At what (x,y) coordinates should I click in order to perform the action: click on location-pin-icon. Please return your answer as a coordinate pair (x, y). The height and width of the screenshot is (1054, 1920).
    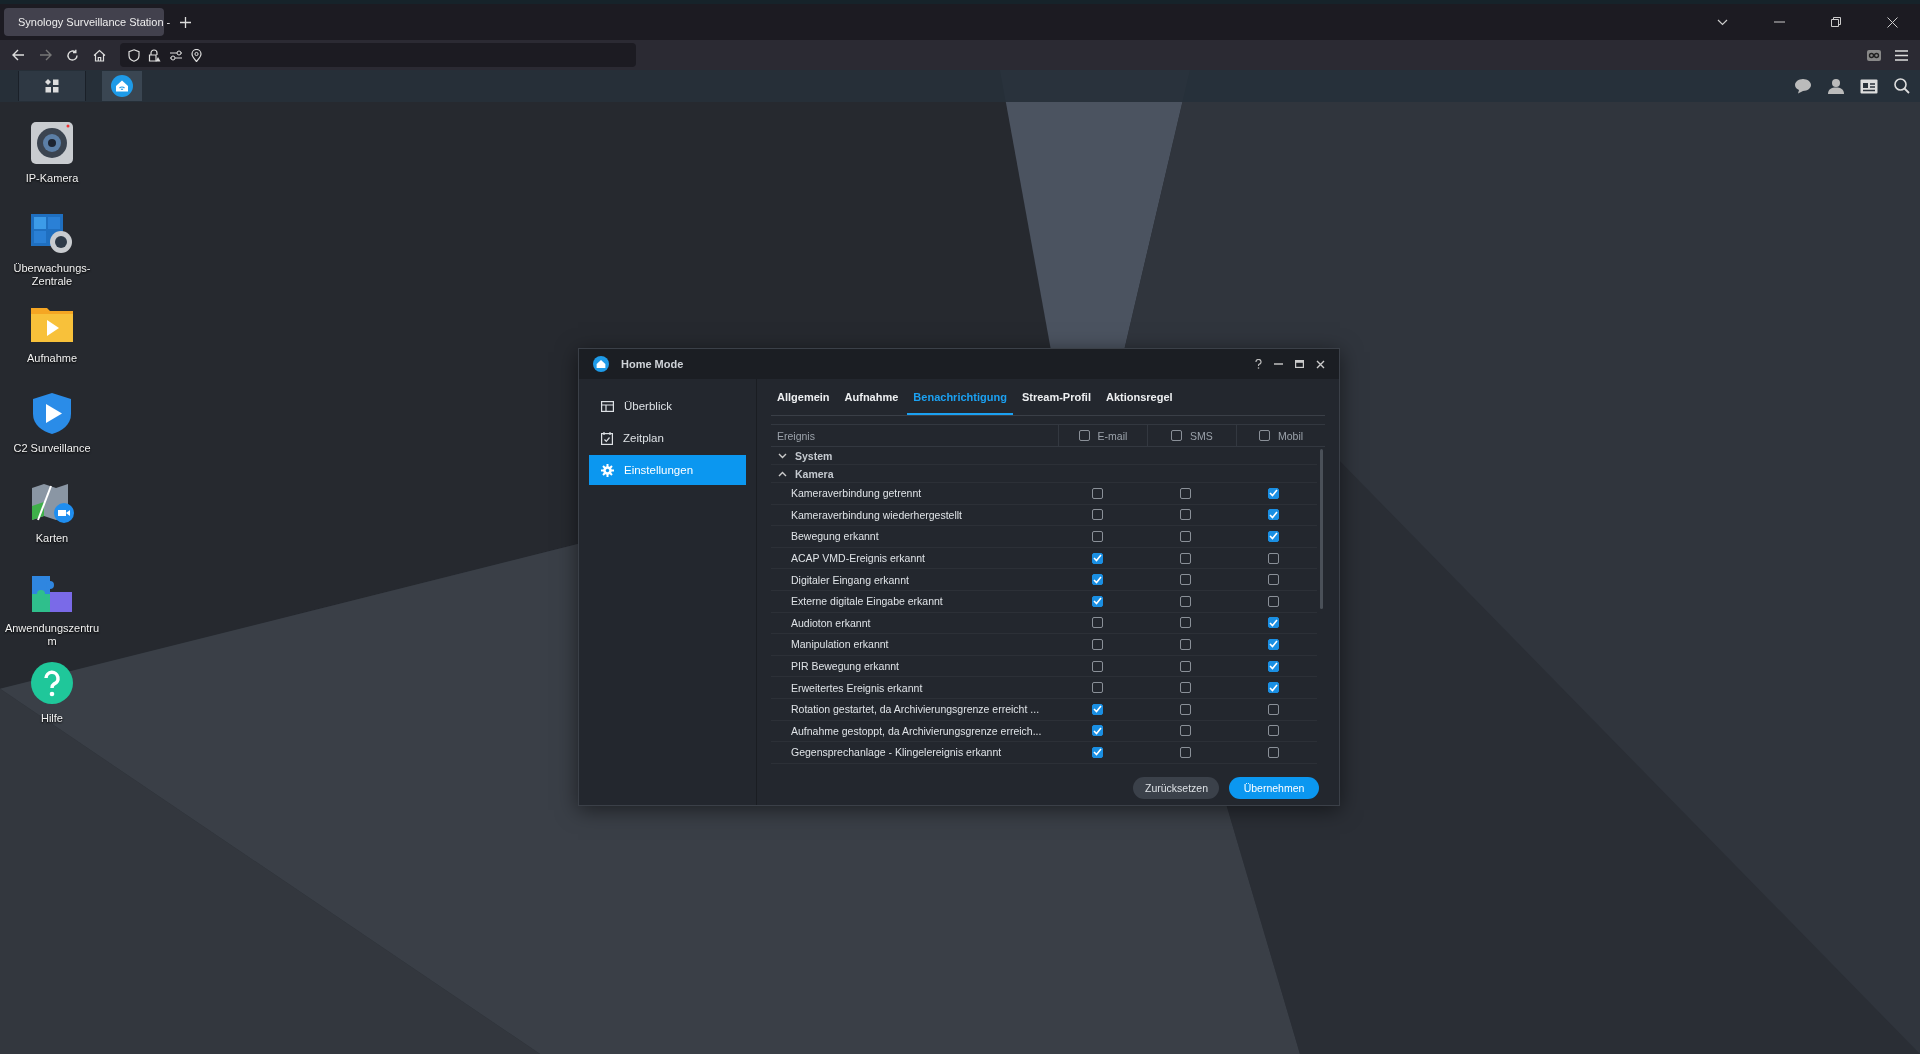
    Looking at the image, I should click on (196, 55).